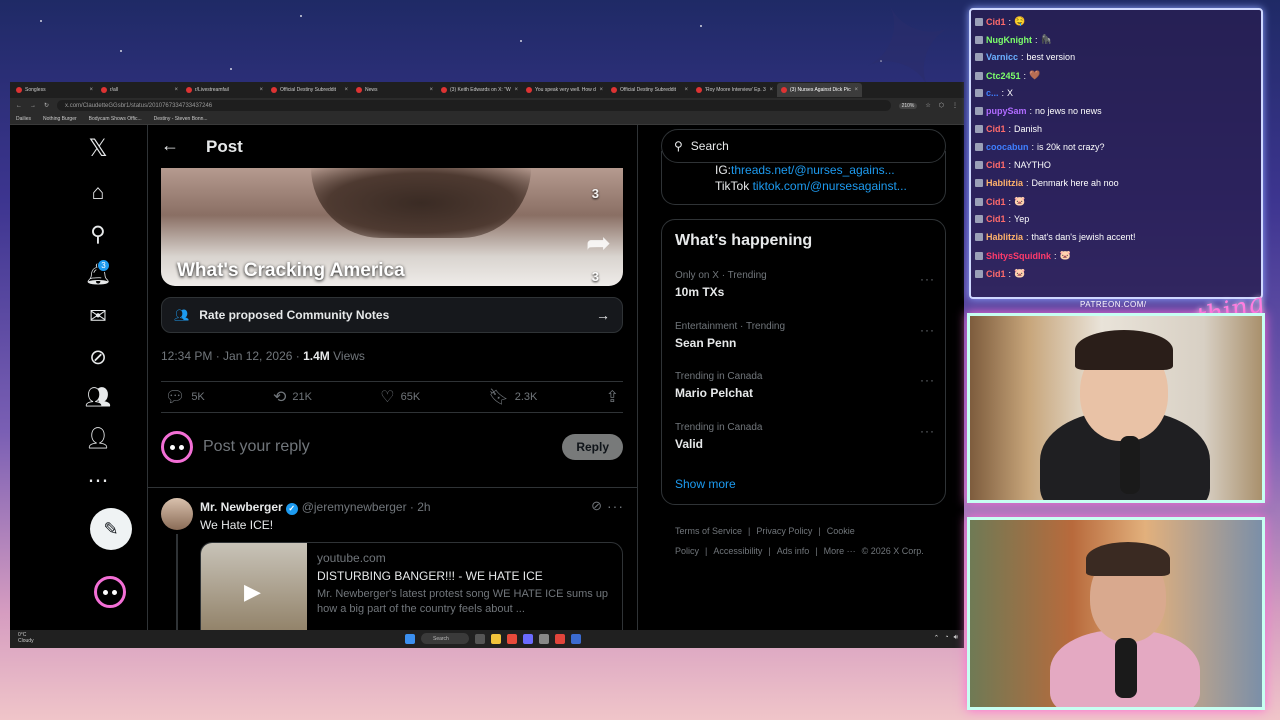  Describe the element at coordinates (170, 145) in the screenshot. I see `back-arrow-icon: ←` at that location.